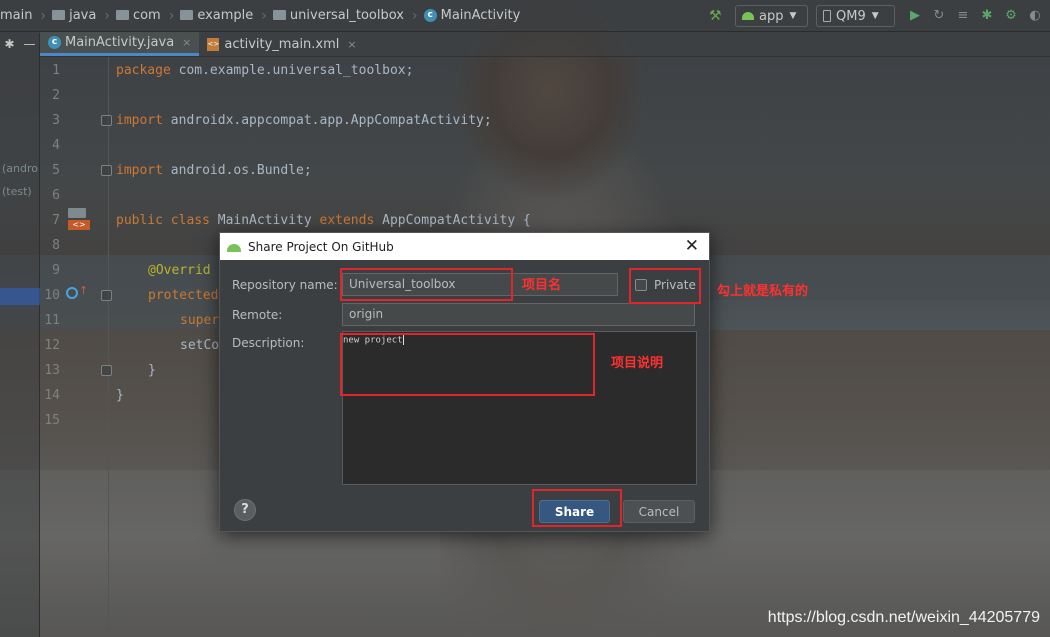 Image resolution: width=1050 pixels, height=637 pixels. Describe the element at coordinates (464, 246) in the screenshot. I see `dialog-title-bar: Share Project On GitHub ✕` at that location.